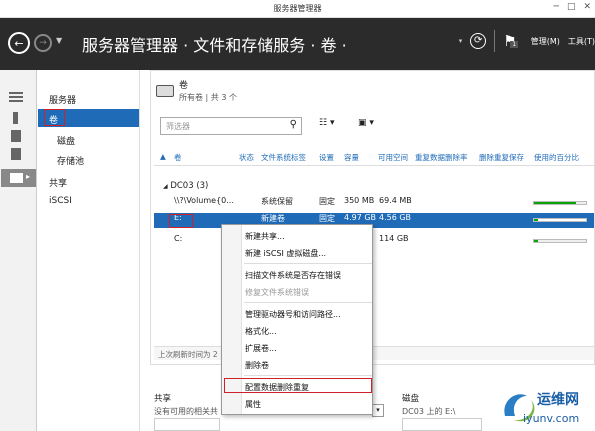  I want to click on minimize-icon: ─, so click(556, 7).